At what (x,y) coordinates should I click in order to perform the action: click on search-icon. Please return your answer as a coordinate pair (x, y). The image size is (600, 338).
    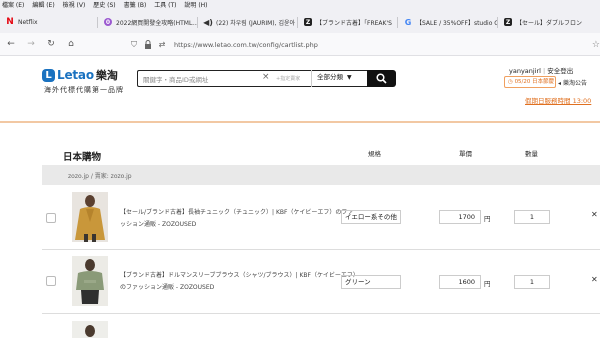
    Looking at the image, I should click on (381, 78).